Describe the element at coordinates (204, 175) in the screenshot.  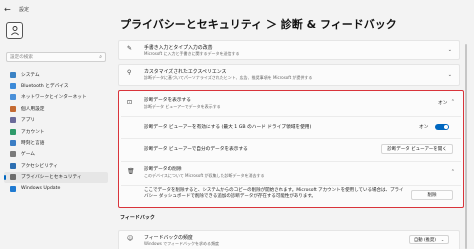
I see `delete-data-subtitle: このデバイスについて Microsoft が収集した診断データを消去する` at that location.